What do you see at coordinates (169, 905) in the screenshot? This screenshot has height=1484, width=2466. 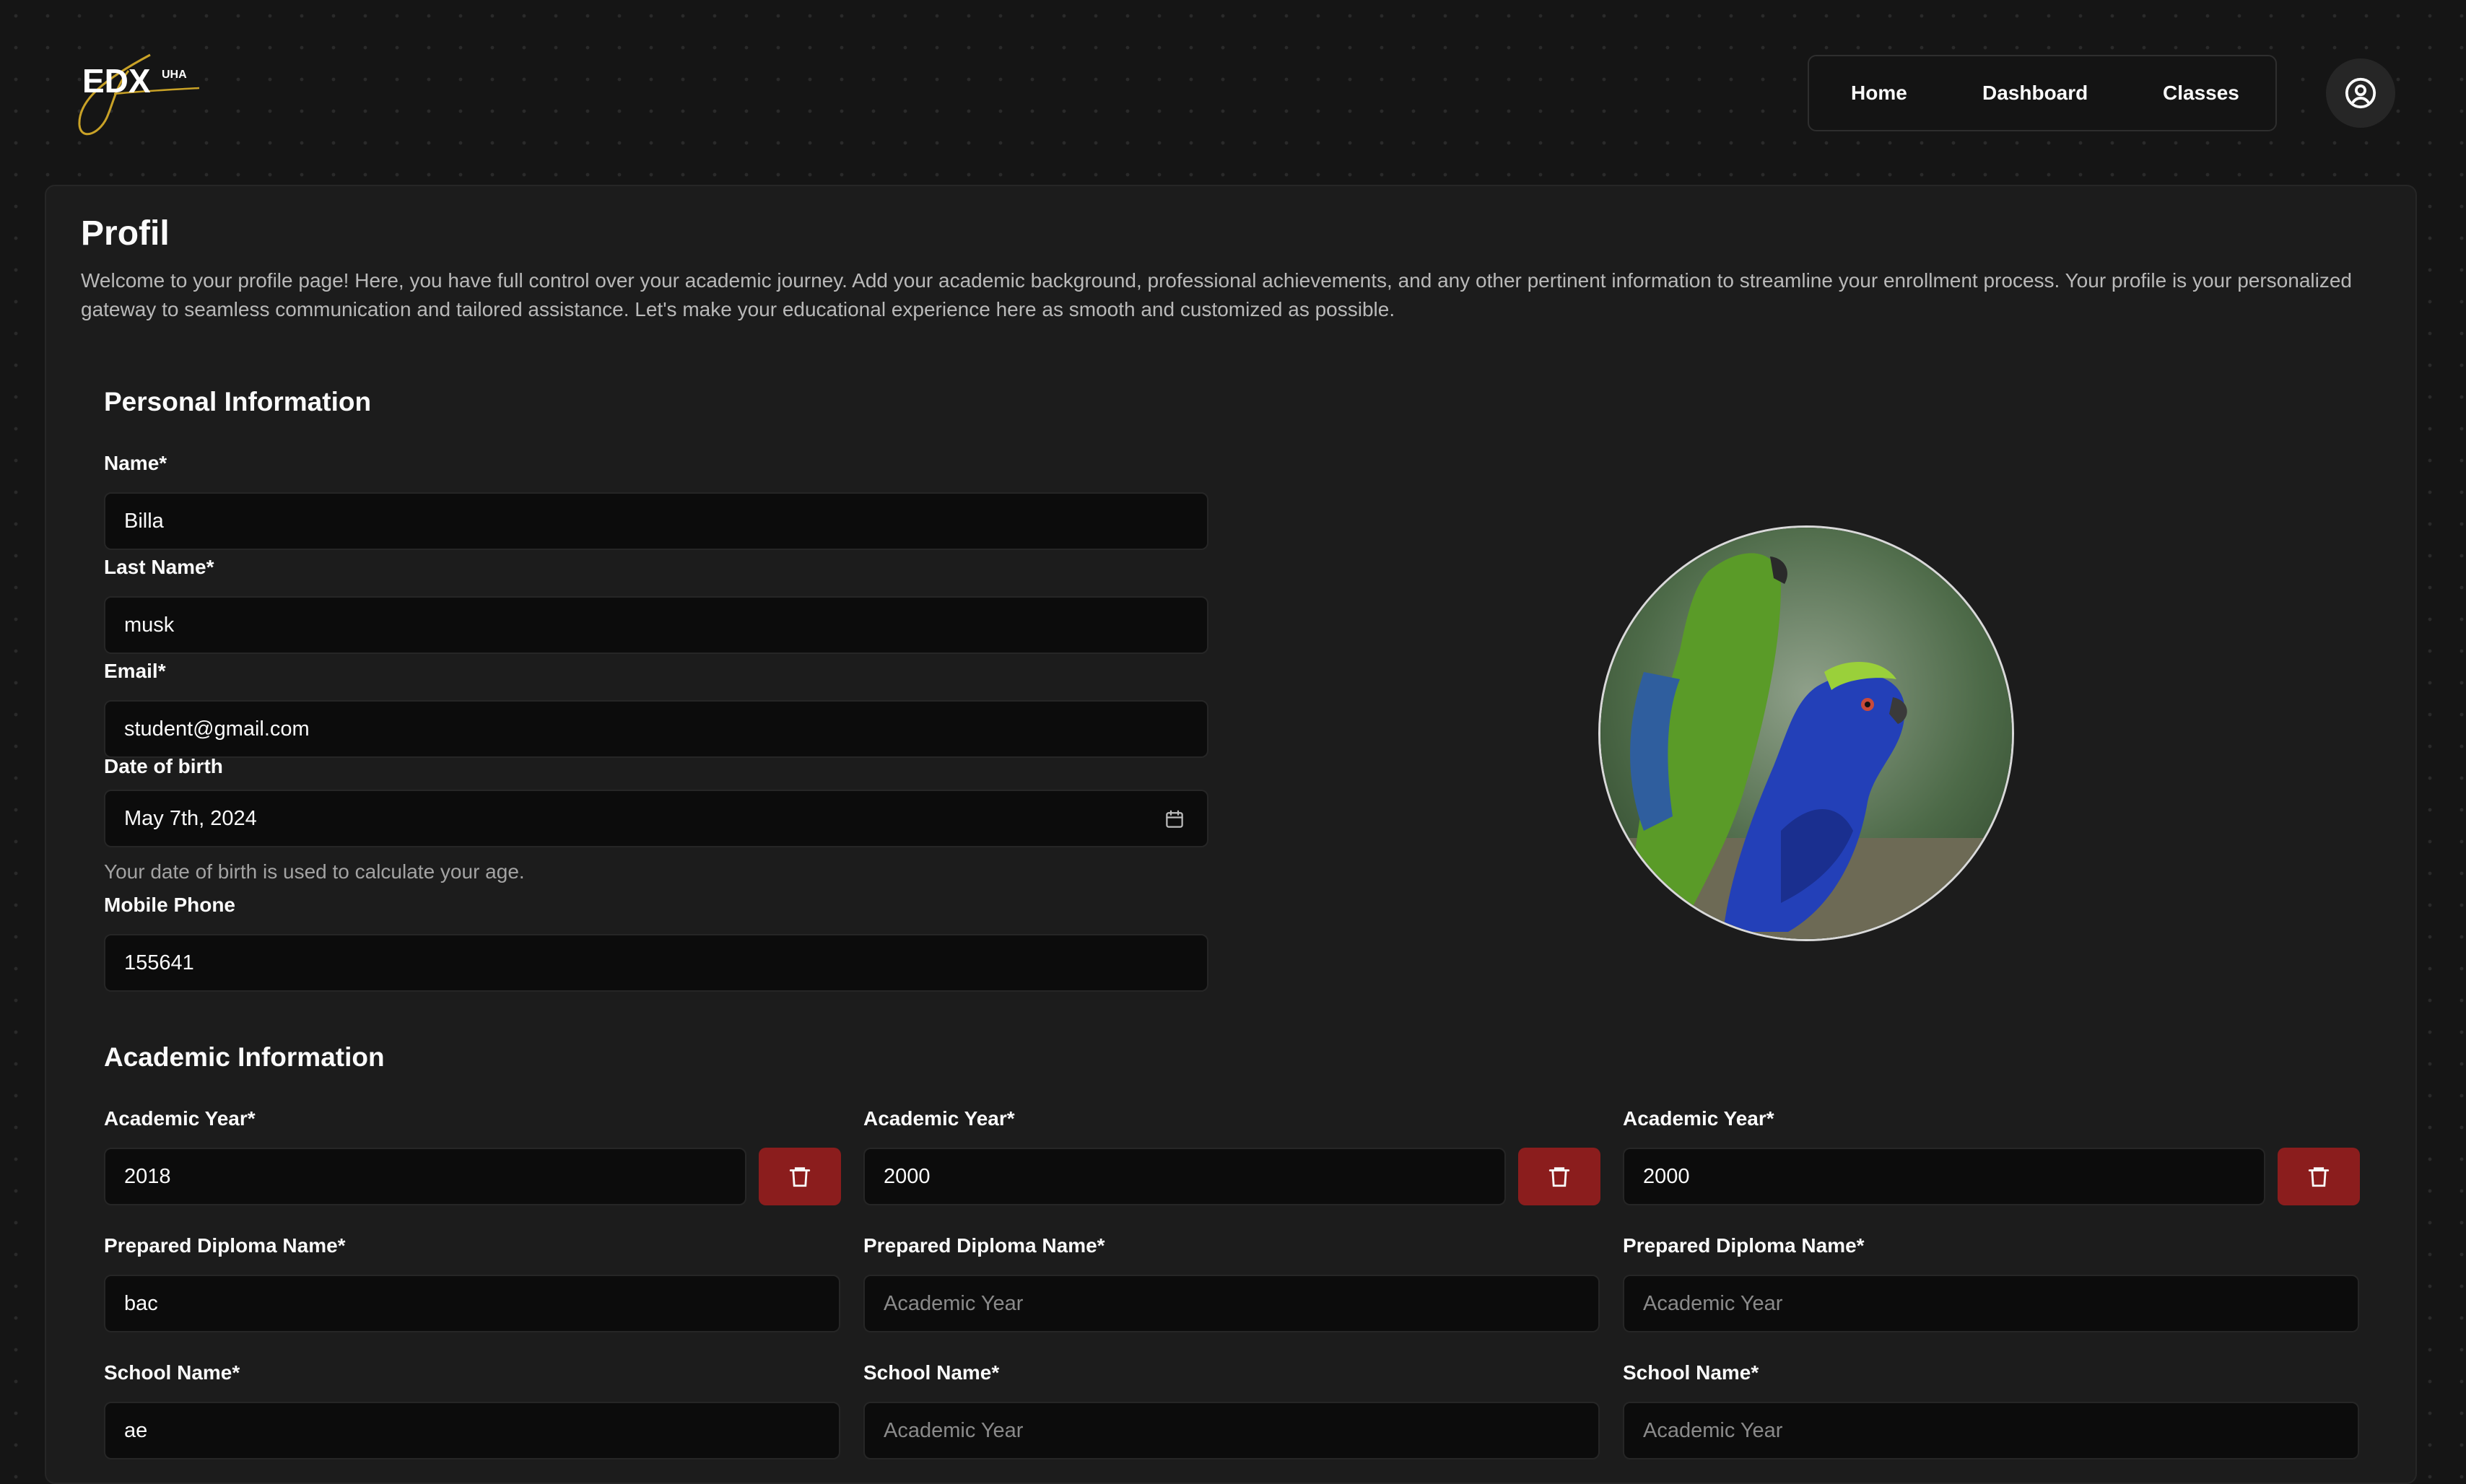 I see `phone-label: Mobile Phone` at bounding box center [169, 905].